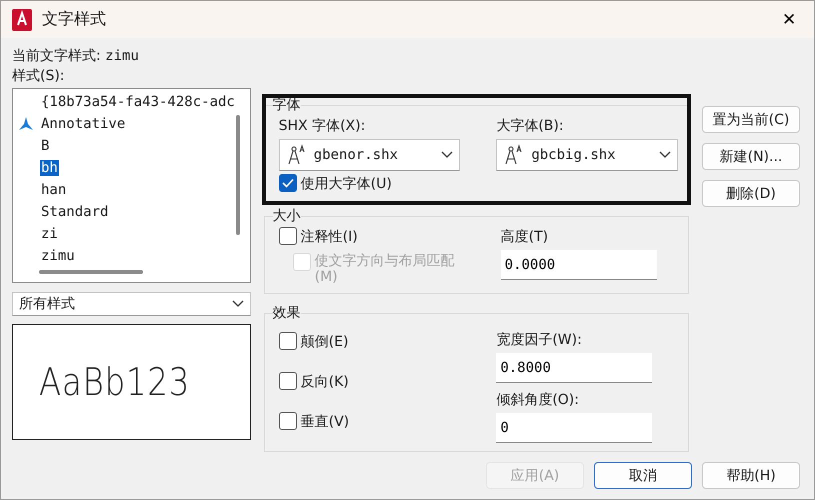 The height and width of the screenshot is (500, 815). What do you see at coordinates (74, 19) in the screenshot?
I see `window-title: 文字样式` at bounding box center [74, 19].